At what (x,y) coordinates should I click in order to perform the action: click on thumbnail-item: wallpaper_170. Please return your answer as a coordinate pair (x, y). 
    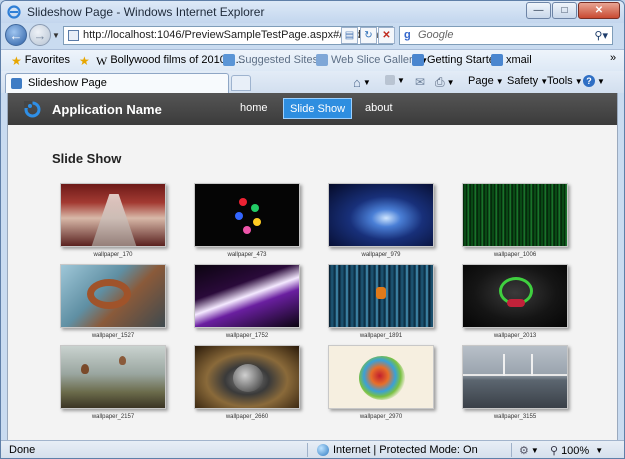
    Looking at the image, I should click on (113, 220).